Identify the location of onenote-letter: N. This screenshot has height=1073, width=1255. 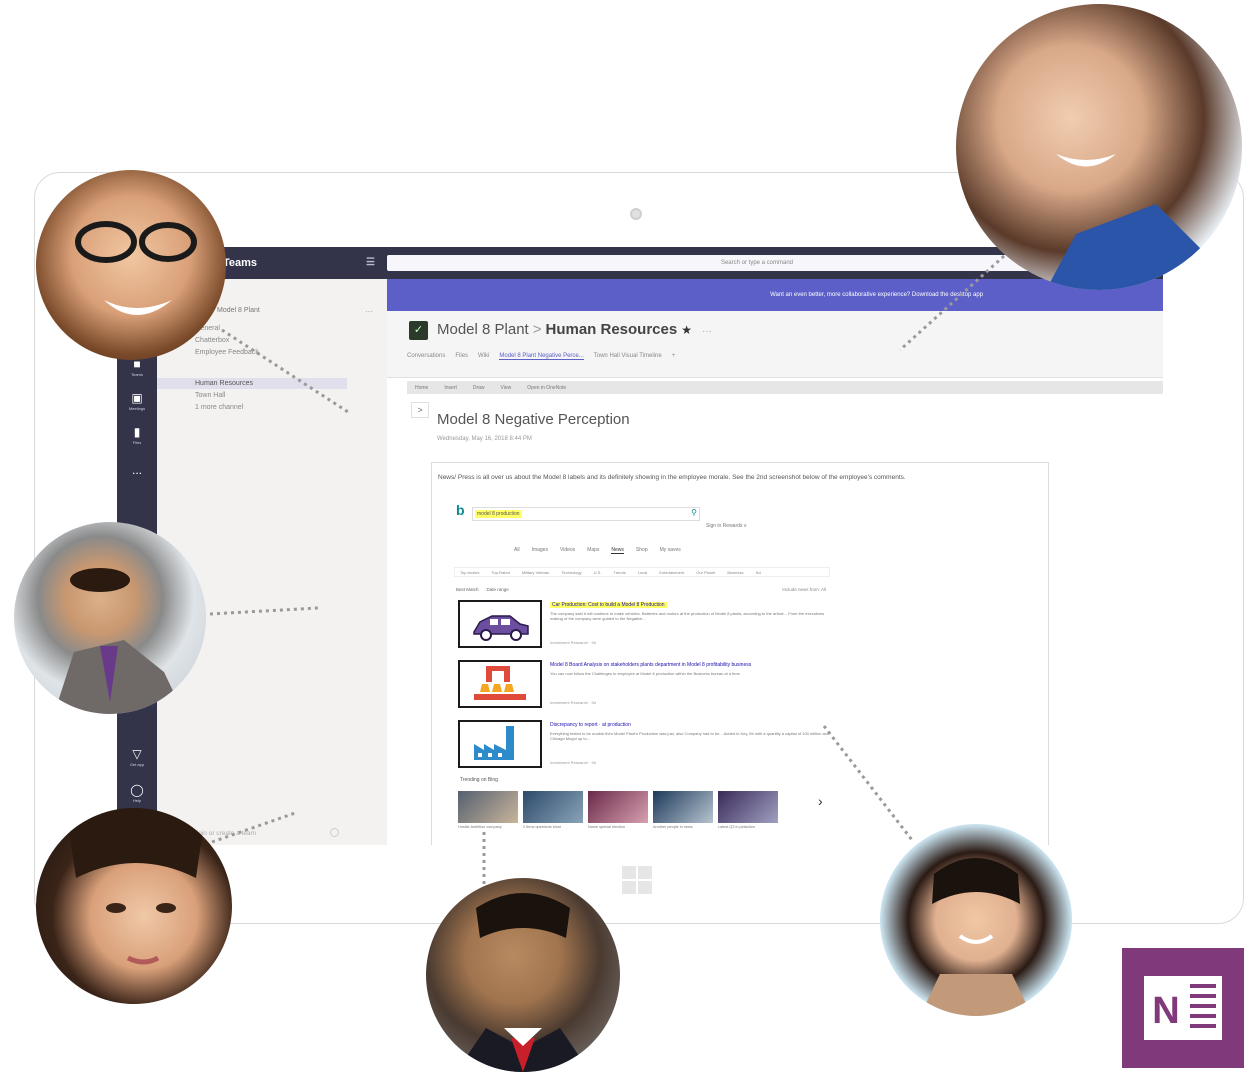
(1165, 1011).